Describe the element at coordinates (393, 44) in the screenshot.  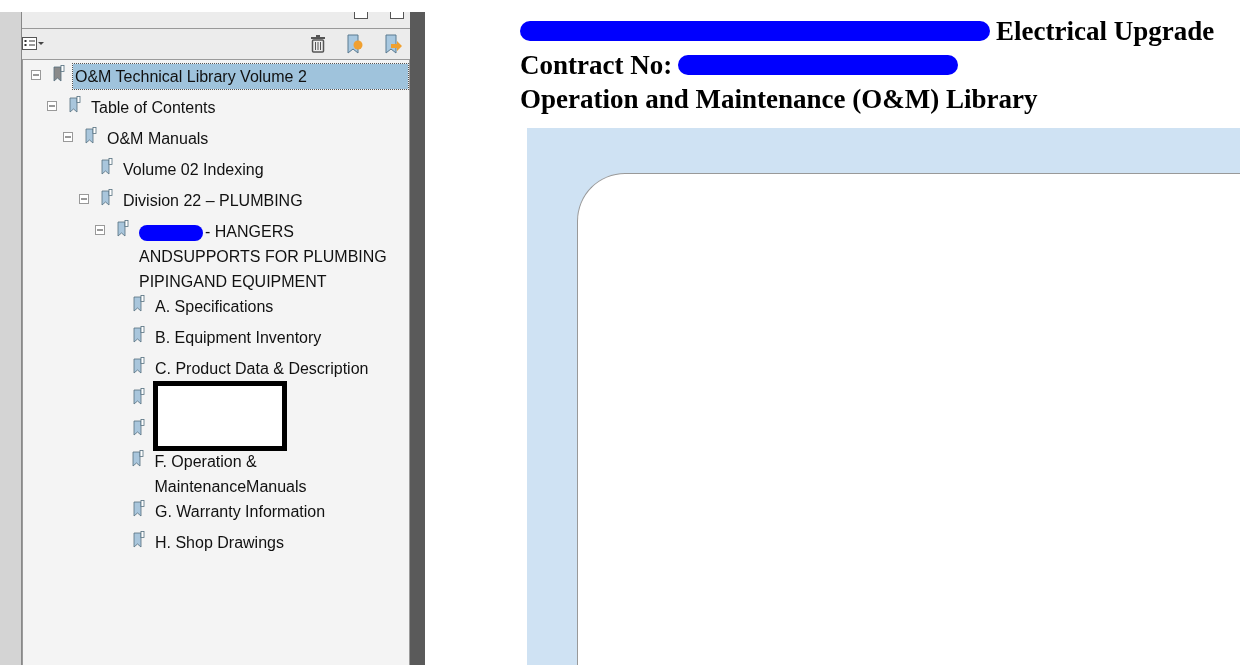
I see `bookmark-arrow-icon` at that location.